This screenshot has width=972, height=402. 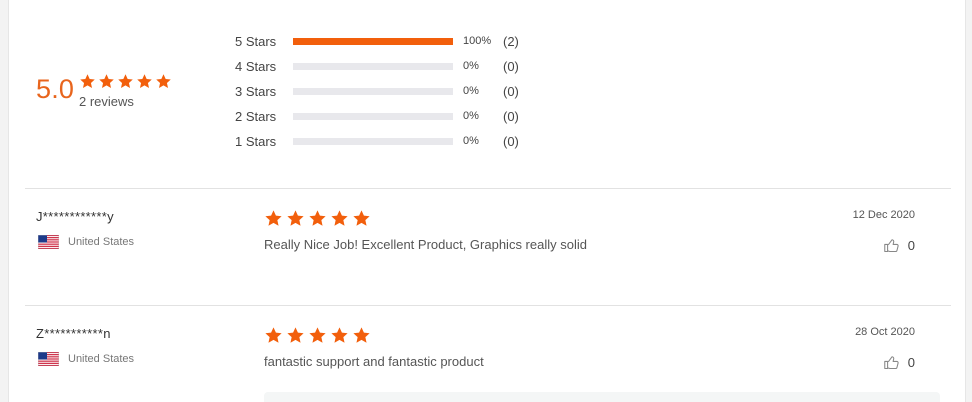 I want to click on review-date: 28 Oct 2020, so click(x=885, y=332).